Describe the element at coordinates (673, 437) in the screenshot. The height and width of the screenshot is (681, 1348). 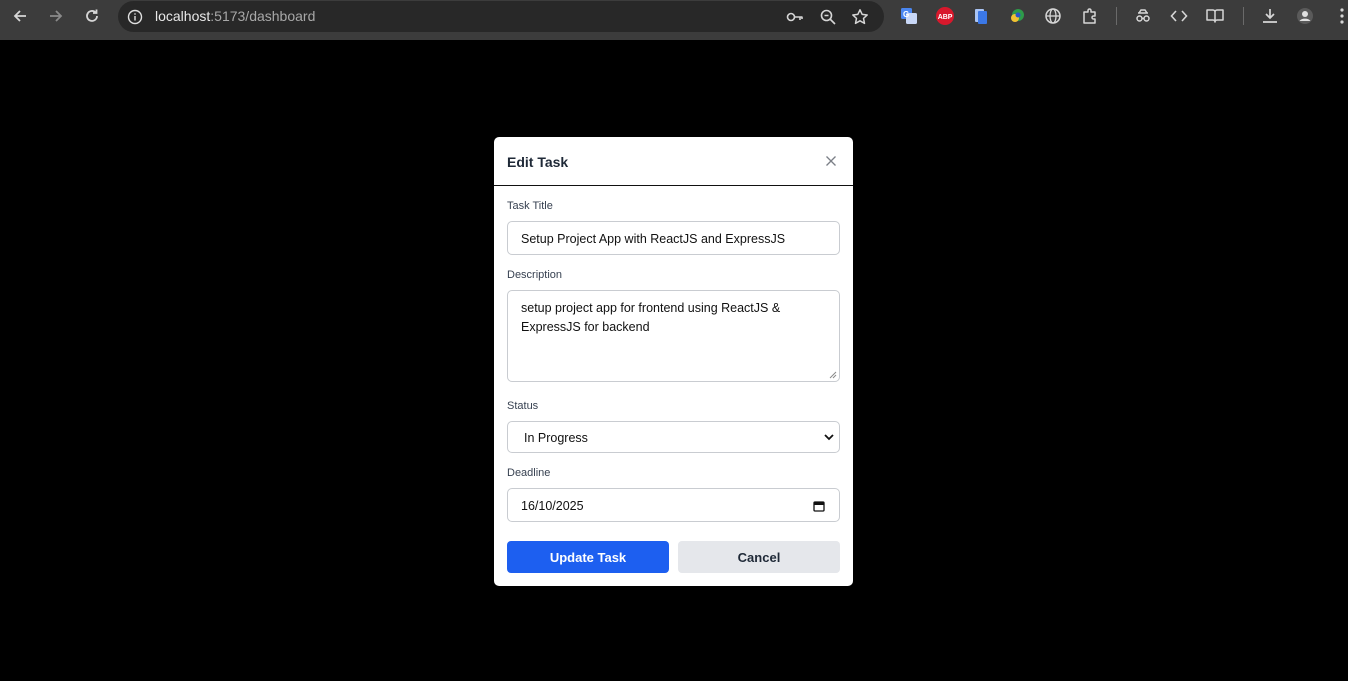
I see `status-select: In Progress` at that location.